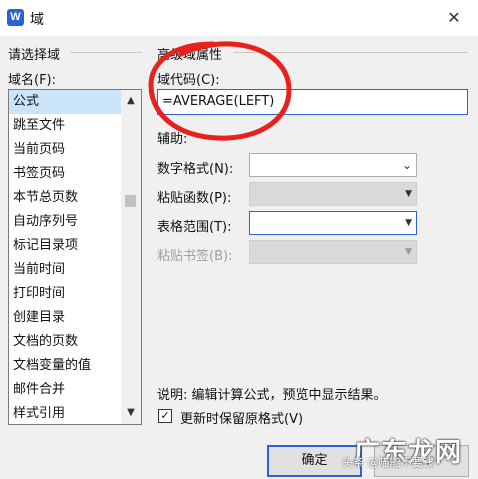  What do you see at coordinates (195, 169) in the screenshot?
I see `number-format-label: 数字格式(N):` at bounding box center [195, 169].